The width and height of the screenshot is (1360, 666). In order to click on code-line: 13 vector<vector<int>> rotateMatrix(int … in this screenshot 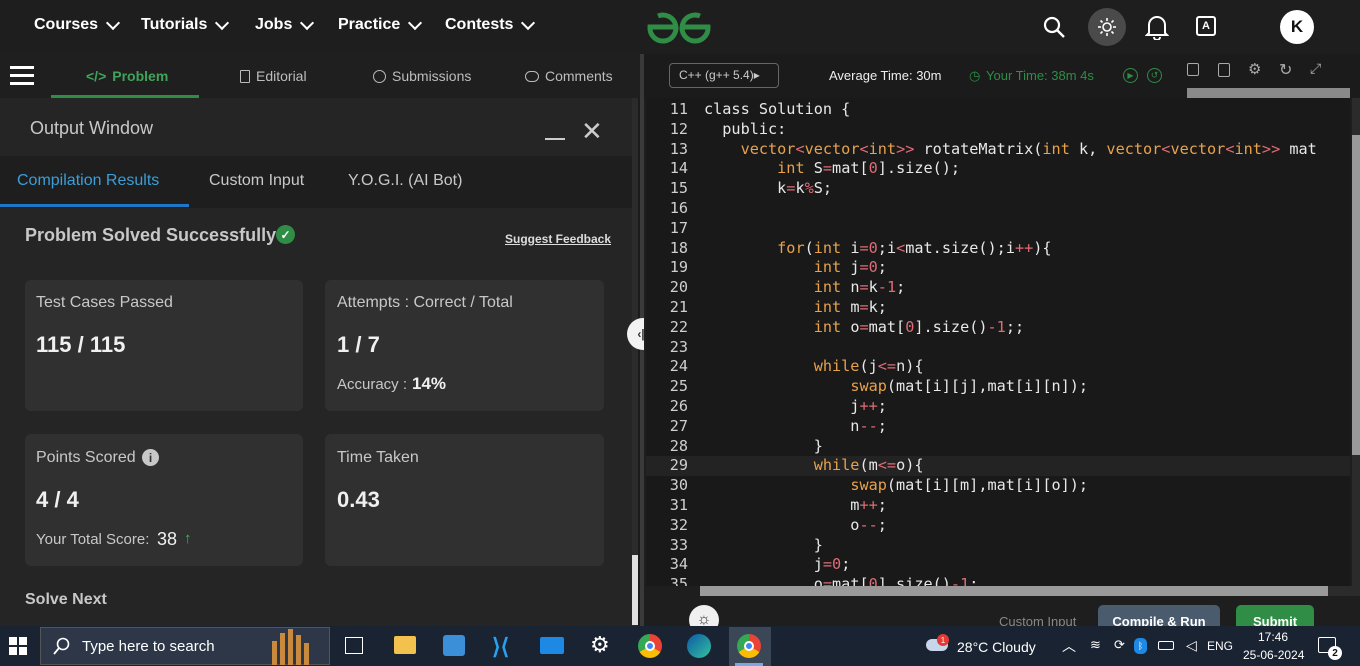, I will do `click(998, 149)`.